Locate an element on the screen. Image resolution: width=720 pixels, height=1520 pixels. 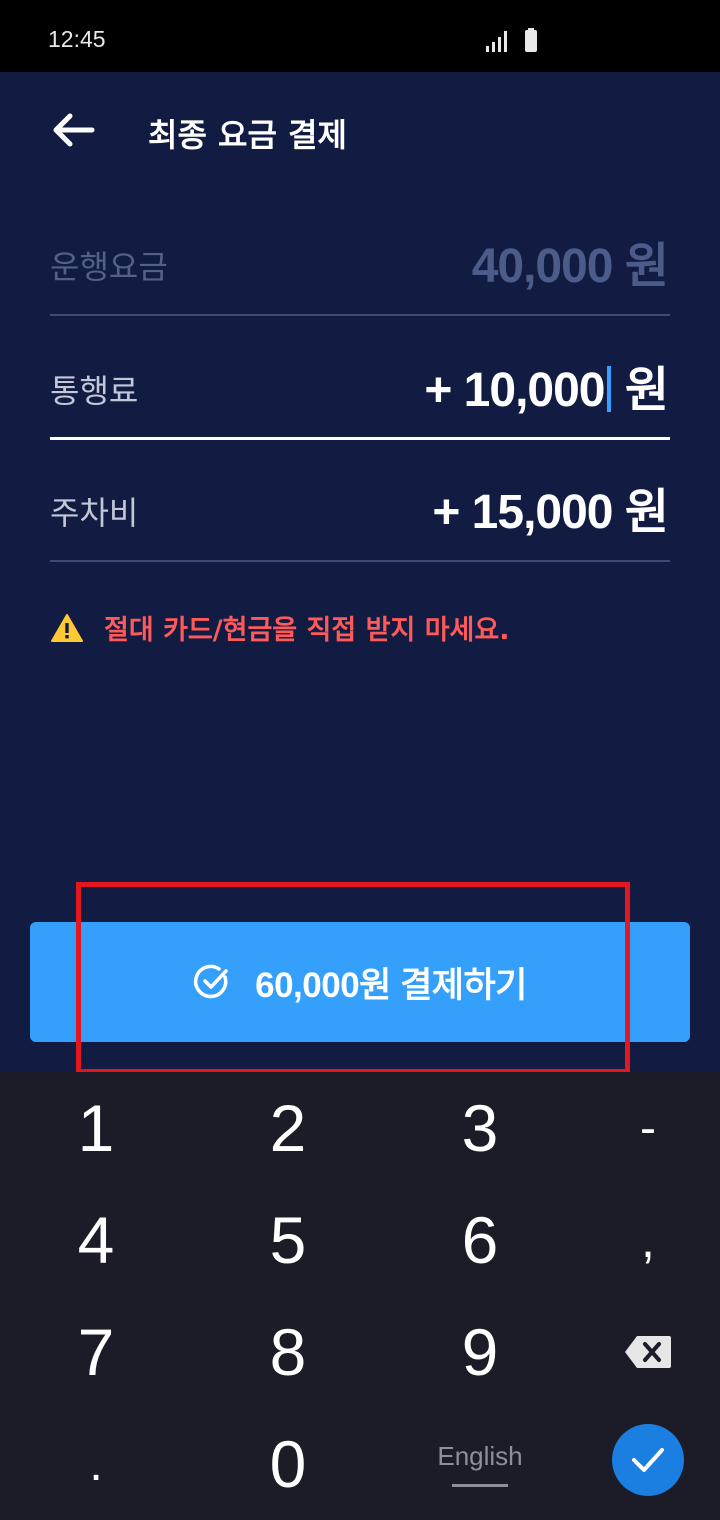
check-icon is located at coordinates (648, 1460).